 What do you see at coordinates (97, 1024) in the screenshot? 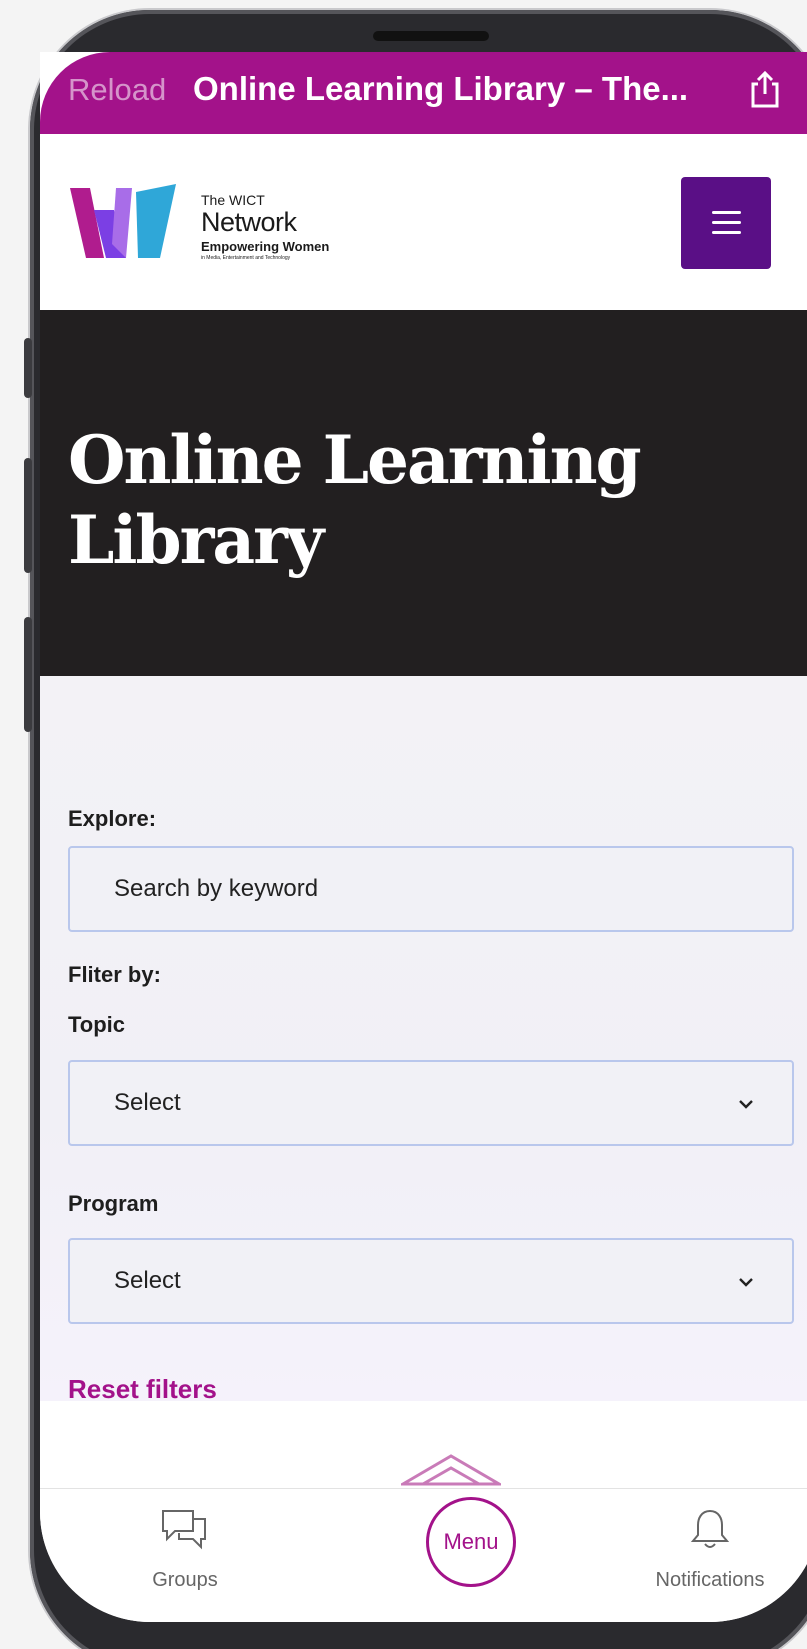
I see `topic-label: Topic` at bounding box center [97, 1024].